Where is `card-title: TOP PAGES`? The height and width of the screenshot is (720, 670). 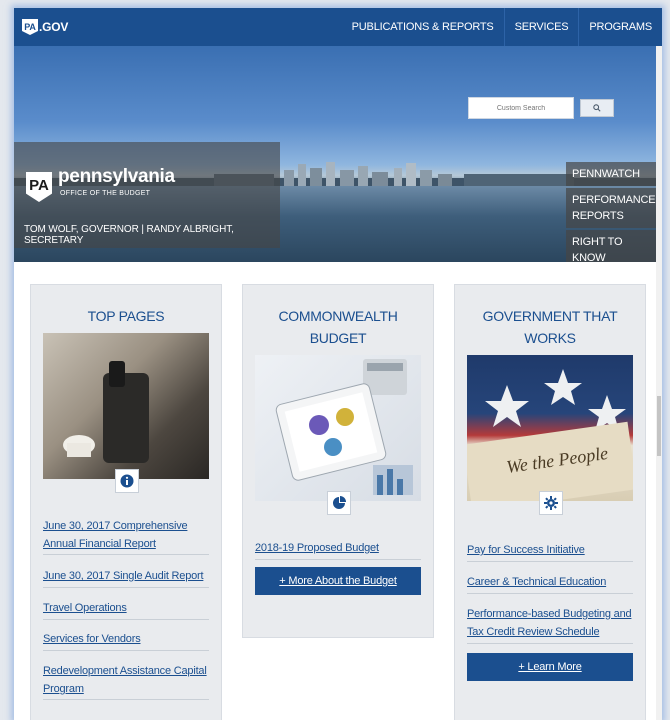 card-title: TOP PAGES is located at coordinates (126, 316).